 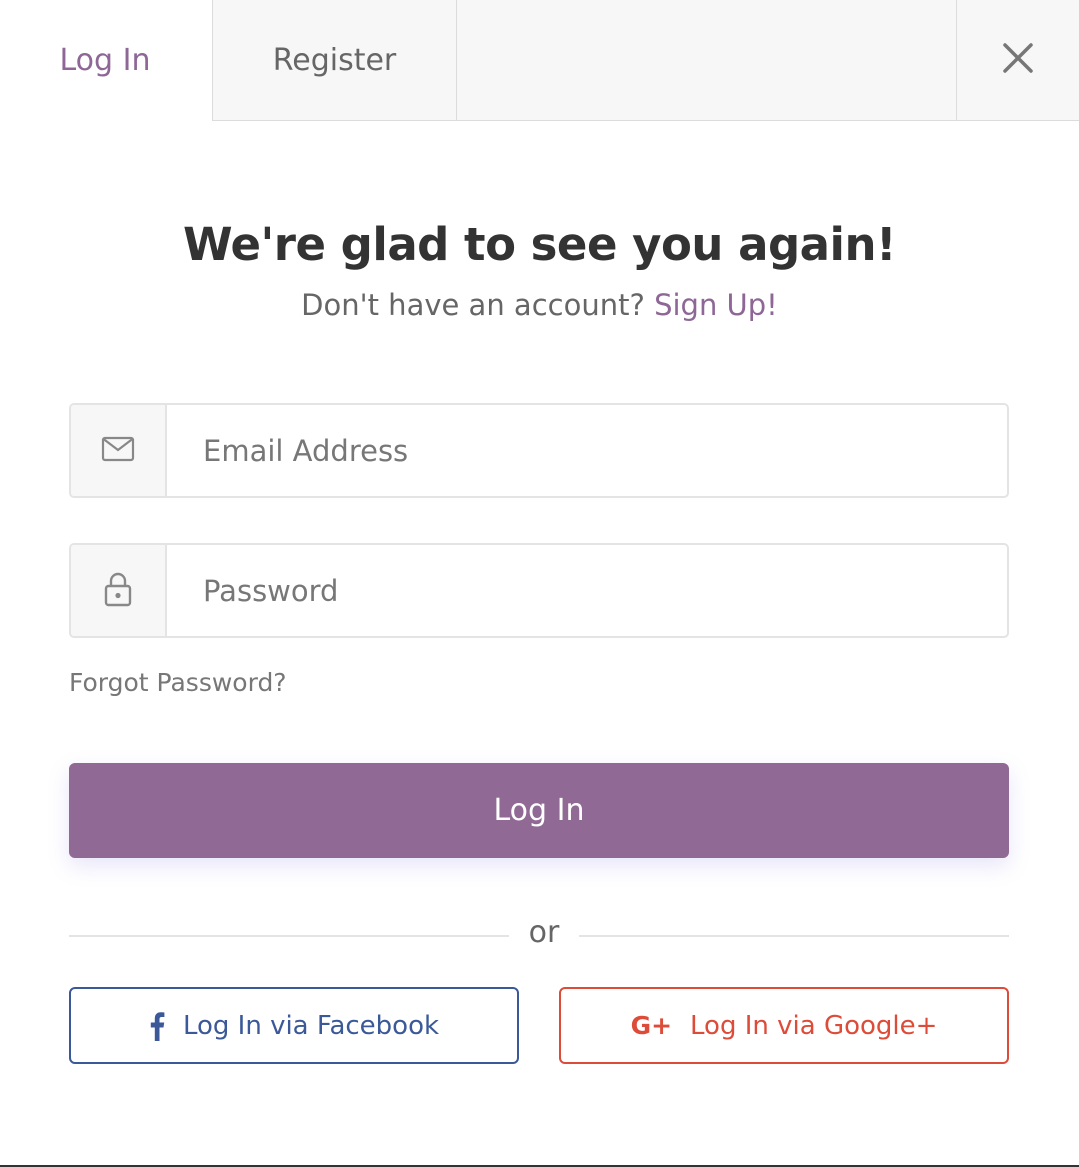 I want to click on password-addon, so click(x=119, y=590).